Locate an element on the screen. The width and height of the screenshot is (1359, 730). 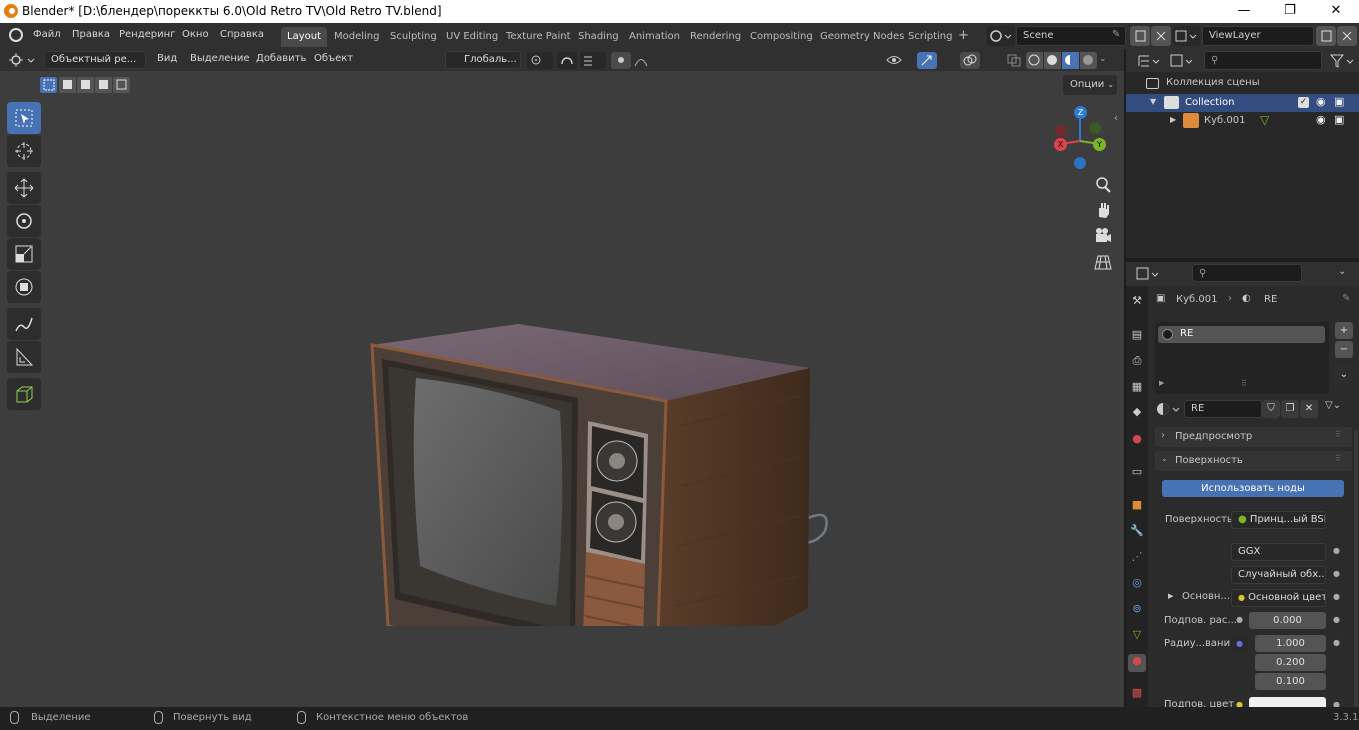
menu-render: Рендеринг is located at coordinates (147, 34).